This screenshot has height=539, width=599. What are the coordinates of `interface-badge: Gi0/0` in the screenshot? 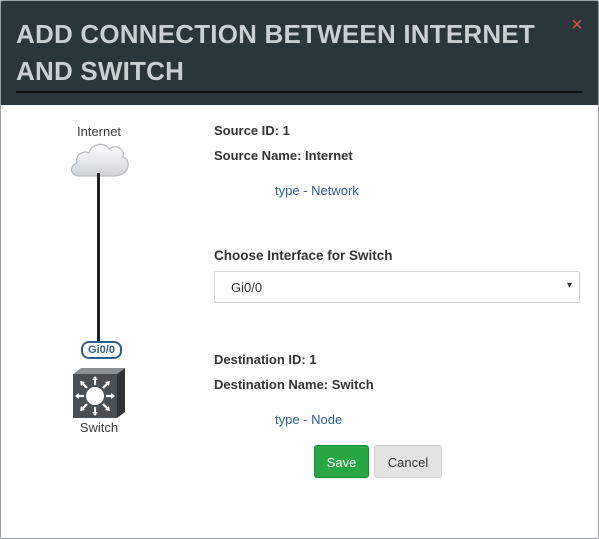 It's located at (101, 350).